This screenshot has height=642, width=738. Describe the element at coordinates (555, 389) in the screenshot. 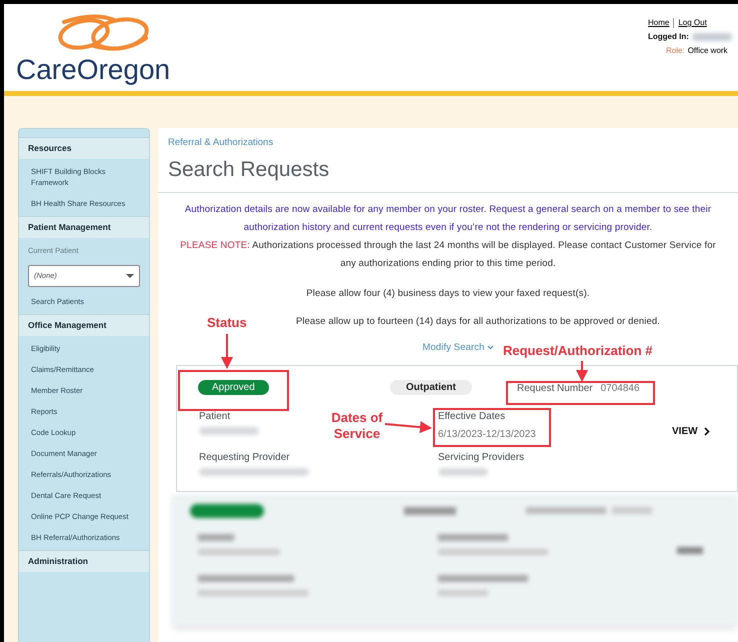

I see `request-number-label: Request Number` at that location.